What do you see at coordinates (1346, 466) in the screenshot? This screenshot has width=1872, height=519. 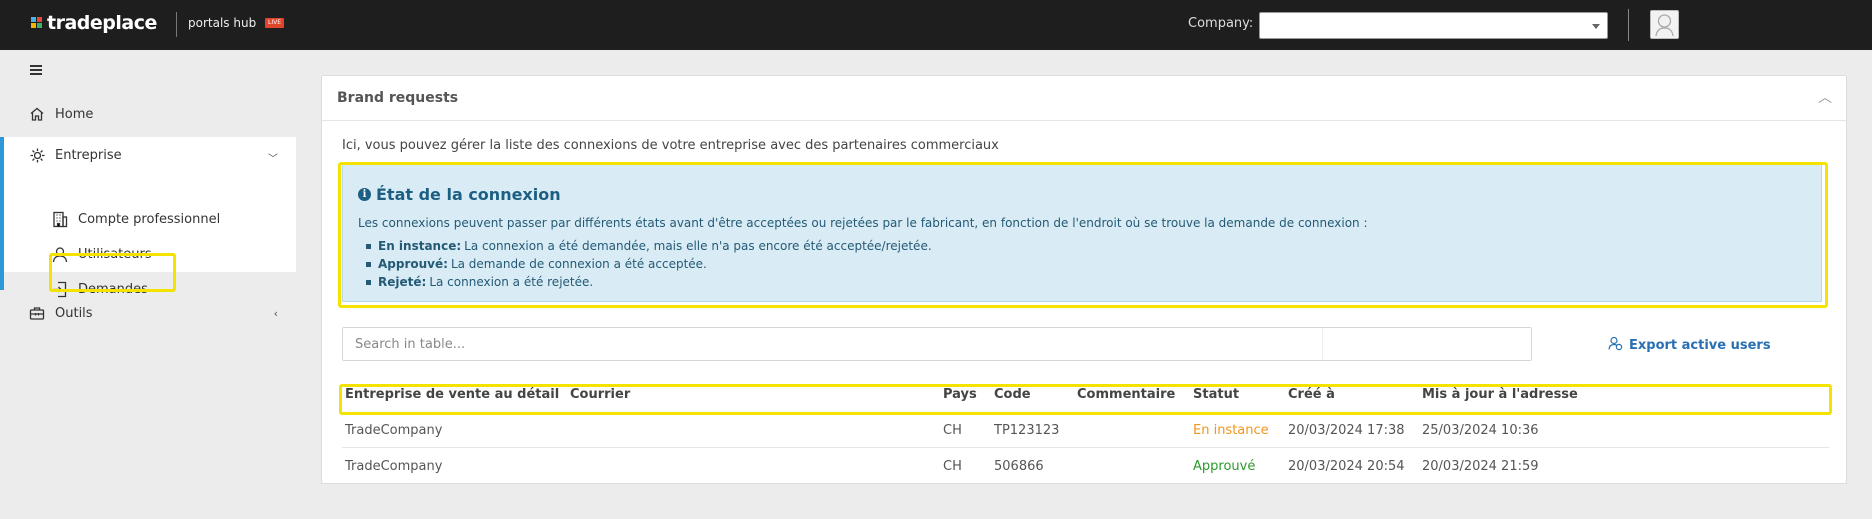 I see `cell-cree: 20/03/2024 20:54` at bounding box center [1346, 466].